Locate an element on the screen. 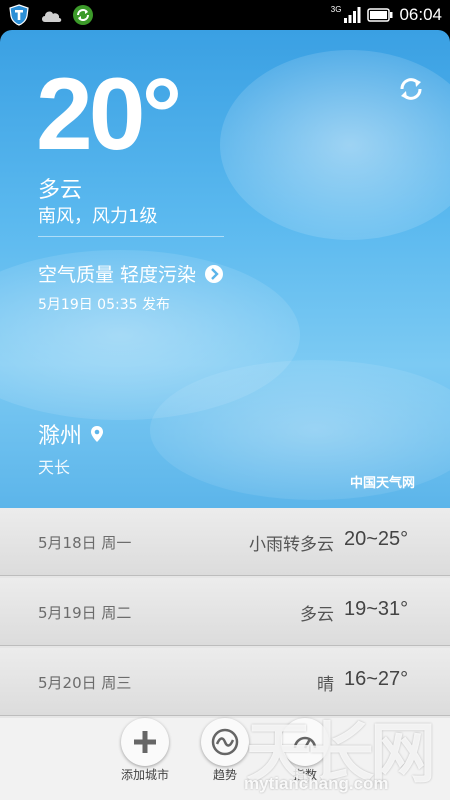  forecast-weather: 多云 is located at coordinates (317, 615).